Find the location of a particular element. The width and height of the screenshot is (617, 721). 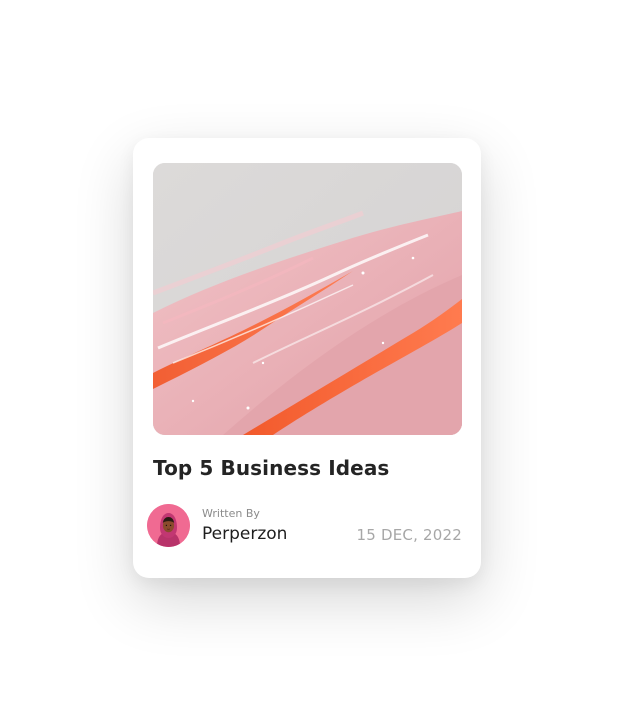

author-name: Perperzon is located at coordinates (244, 534).